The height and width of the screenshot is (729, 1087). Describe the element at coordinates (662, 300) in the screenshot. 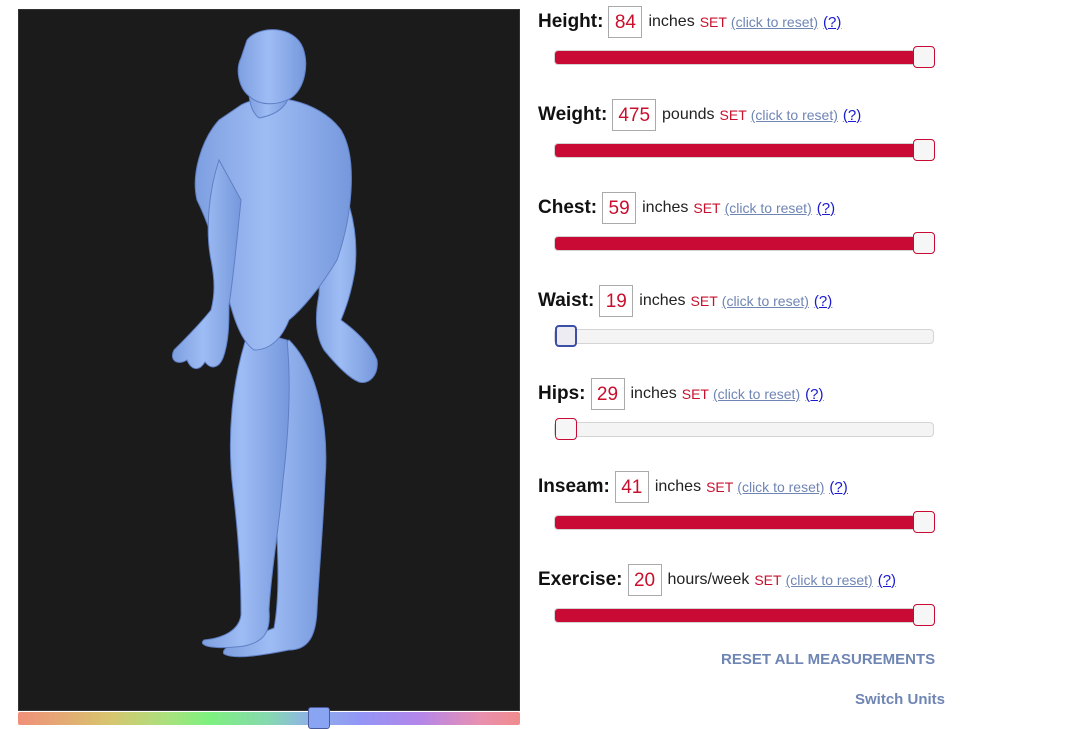

I see `waist-unit: inches` at that location.